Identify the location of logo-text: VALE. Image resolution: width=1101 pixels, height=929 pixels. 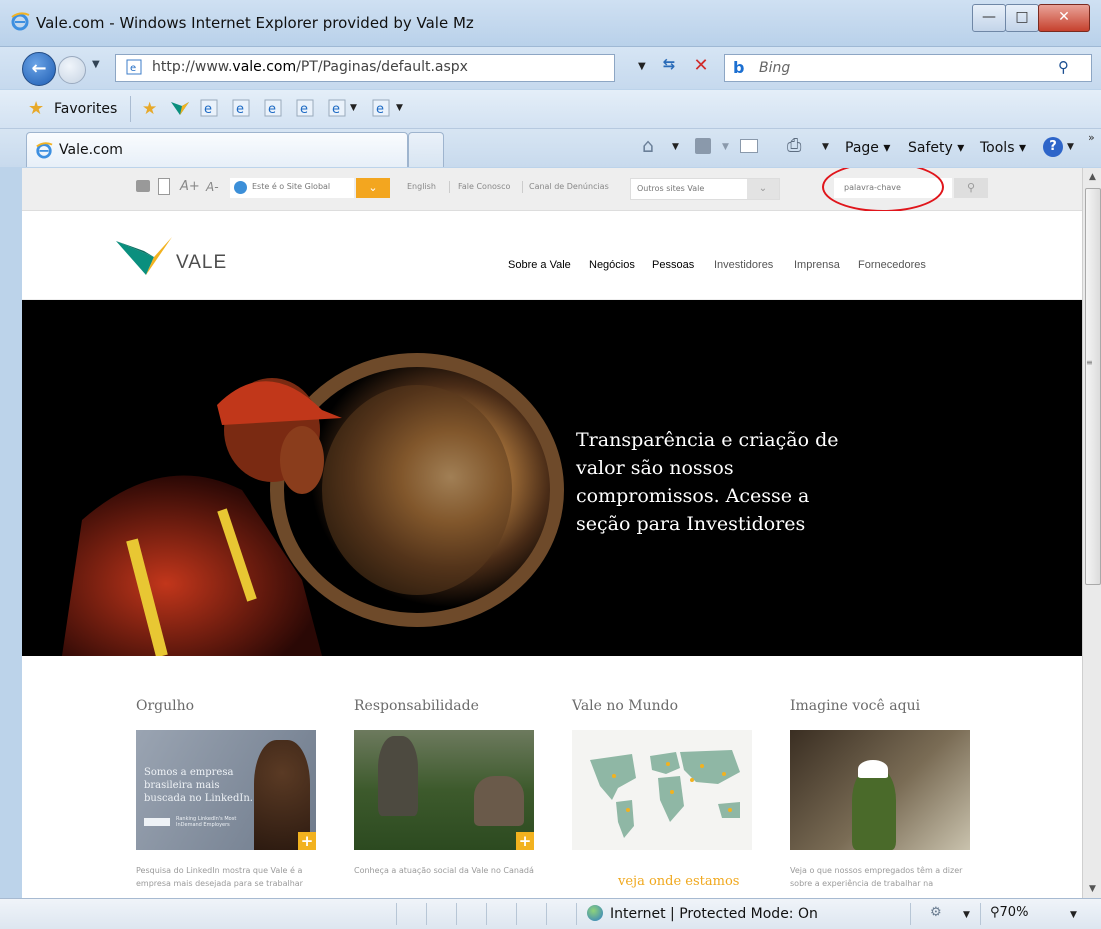
(201, 263).